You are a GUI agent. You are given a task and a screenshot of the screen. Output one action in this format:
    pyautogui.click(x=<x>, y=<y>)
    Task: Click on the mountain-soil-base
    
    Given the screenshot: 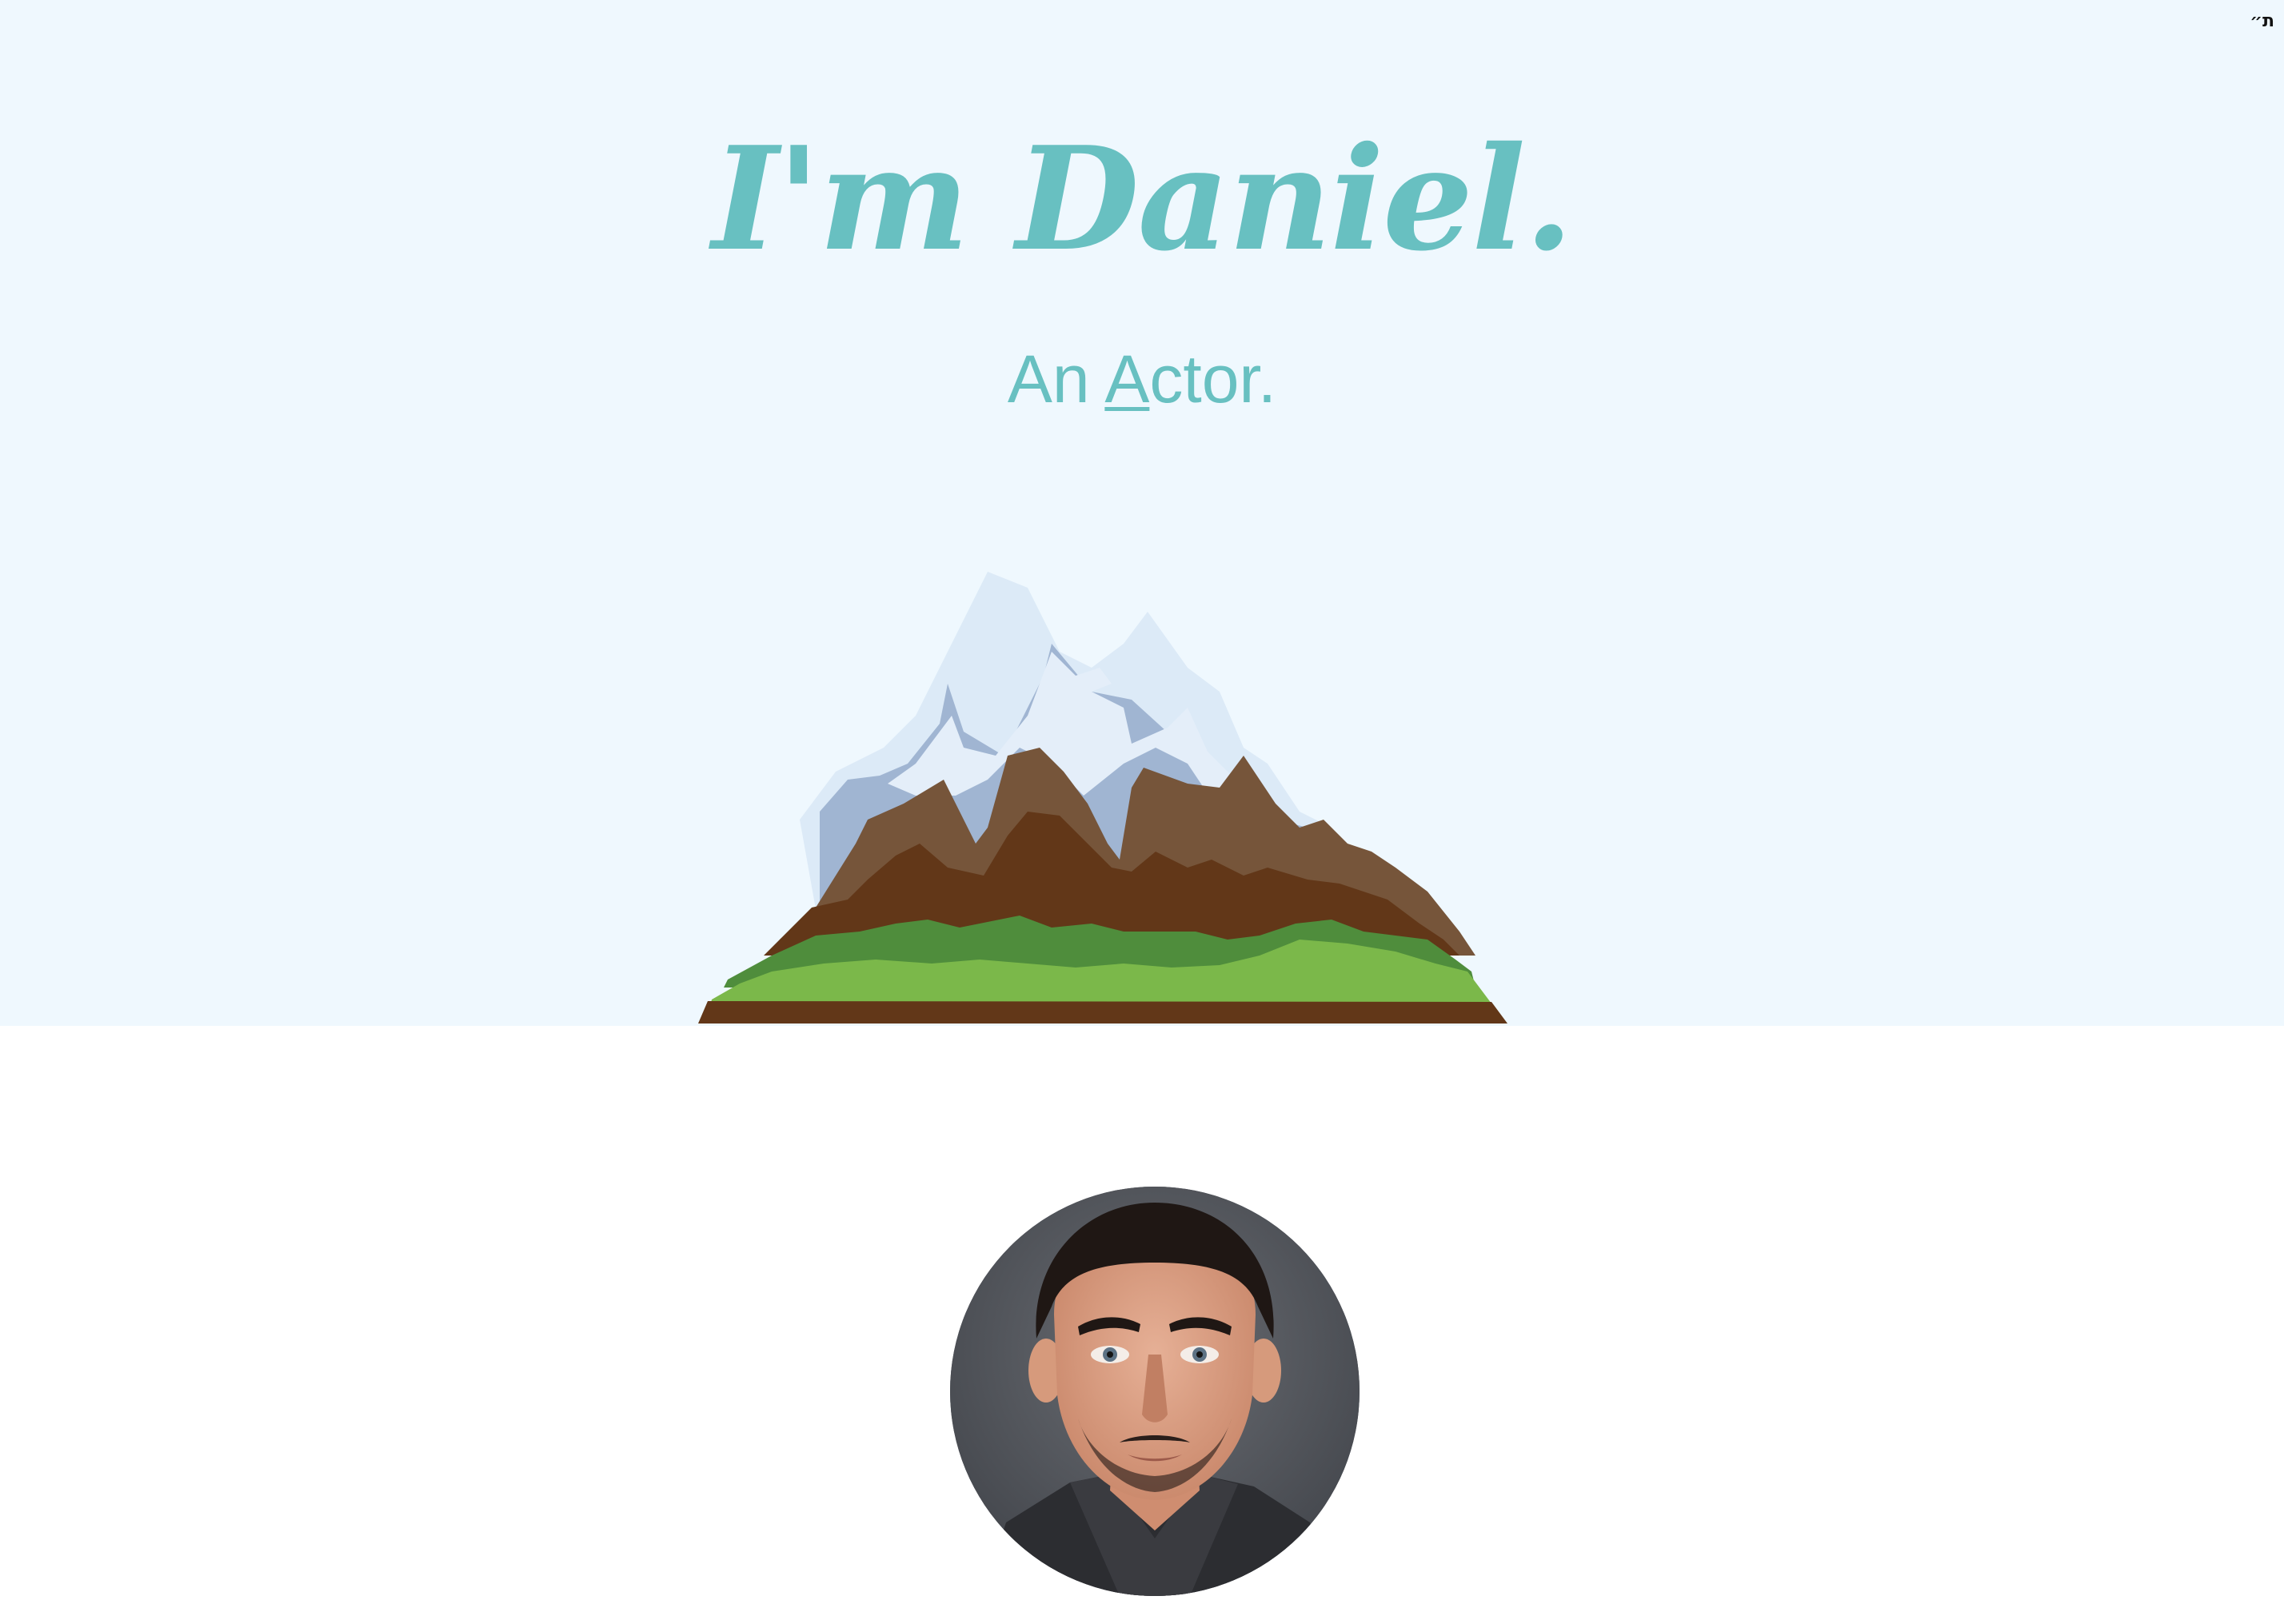 What is the action you would take?
    pyautogui.click(x=1102, y=1012)
    